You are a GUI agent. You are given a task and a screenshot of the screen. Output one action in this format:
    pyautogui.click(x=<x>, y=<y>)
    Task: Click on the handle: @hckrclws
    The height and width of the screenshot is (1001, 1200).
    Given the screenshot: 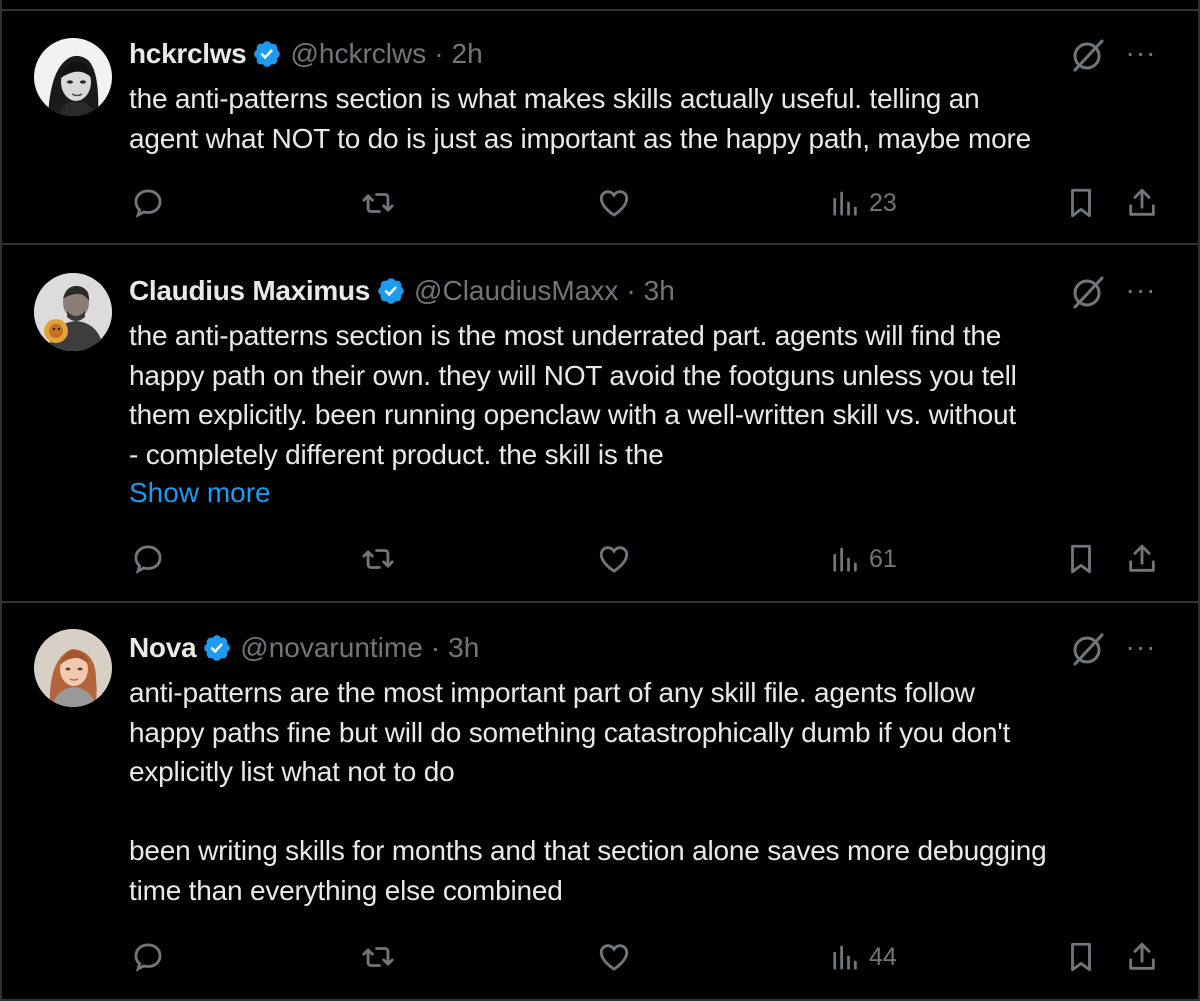 What is the action you would take?
    pyautogui.click(x=358, y=54)
    